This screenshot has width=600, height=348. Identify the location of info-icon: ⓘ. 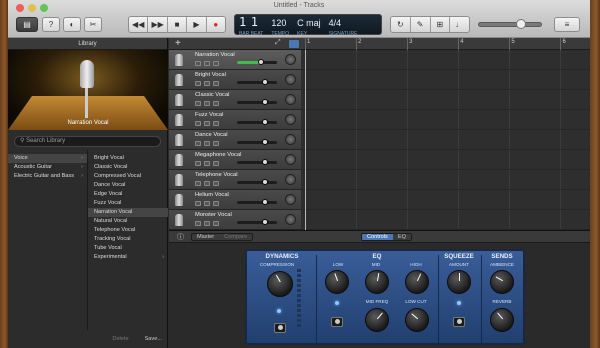
(180, 237).